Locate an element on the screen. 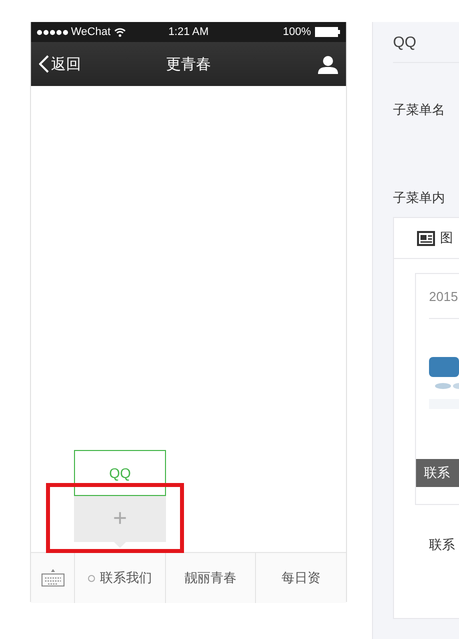  page-title: 更青春 is located at coordinates (188, 64).